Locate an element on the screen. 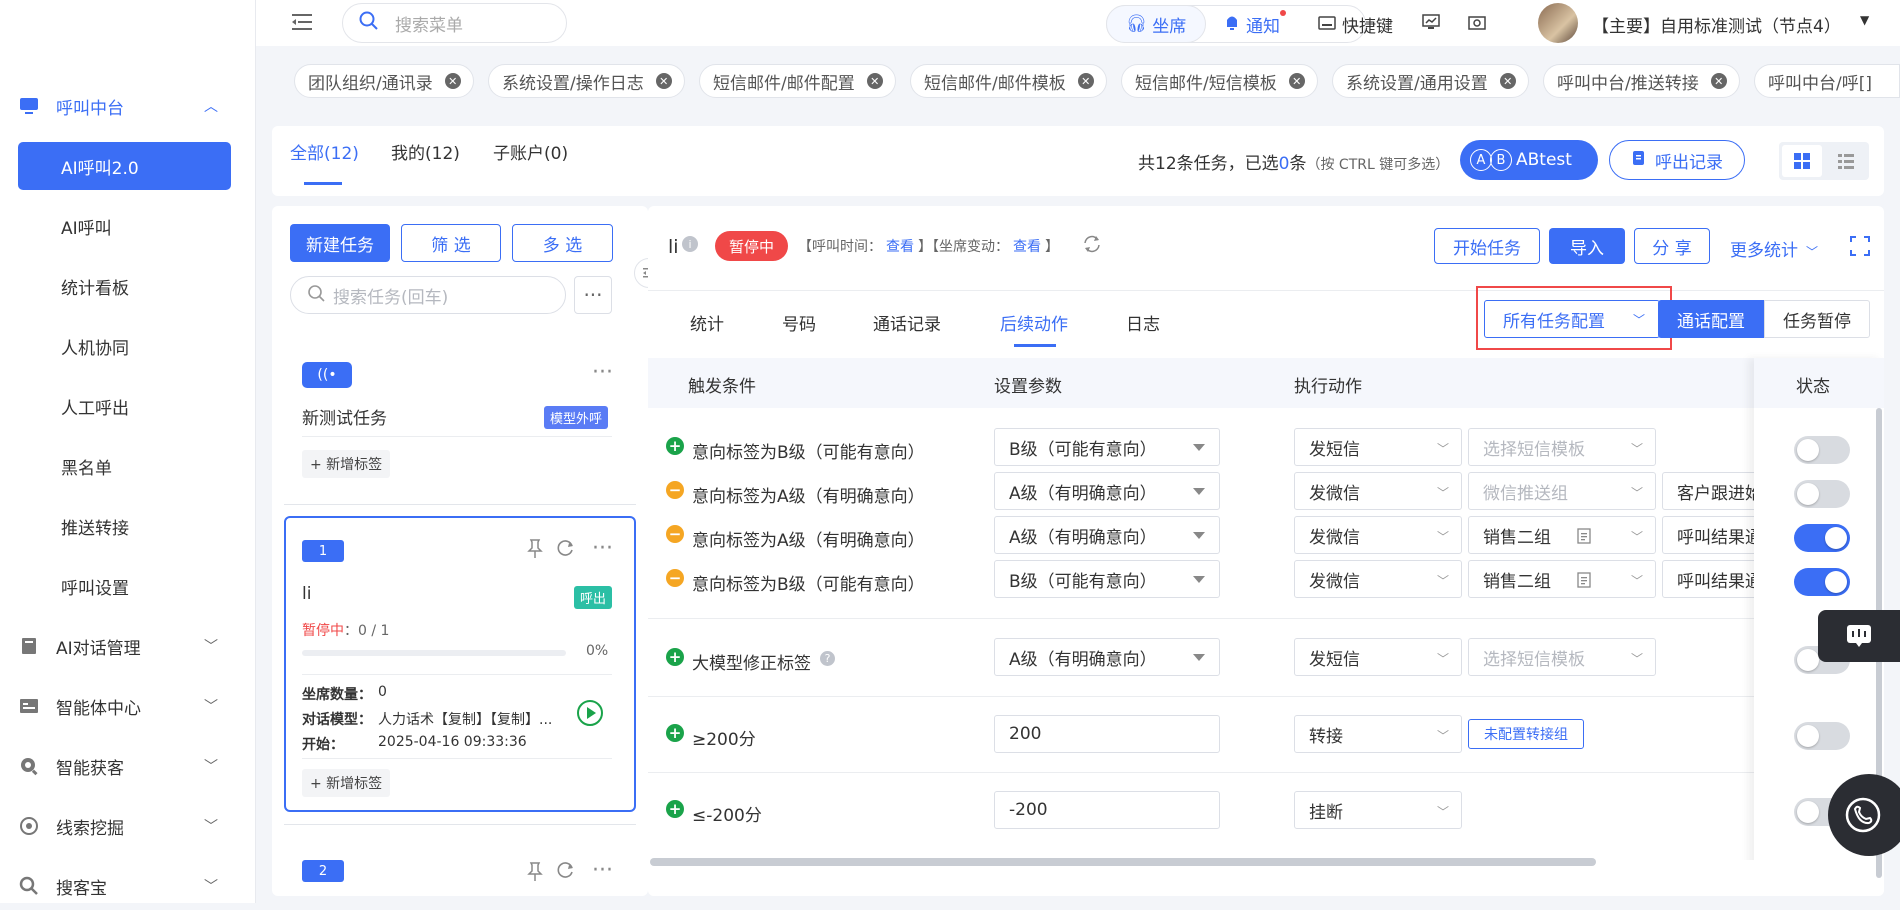  call-config-button: 通话配置 is located at coordinates (1711, 319).